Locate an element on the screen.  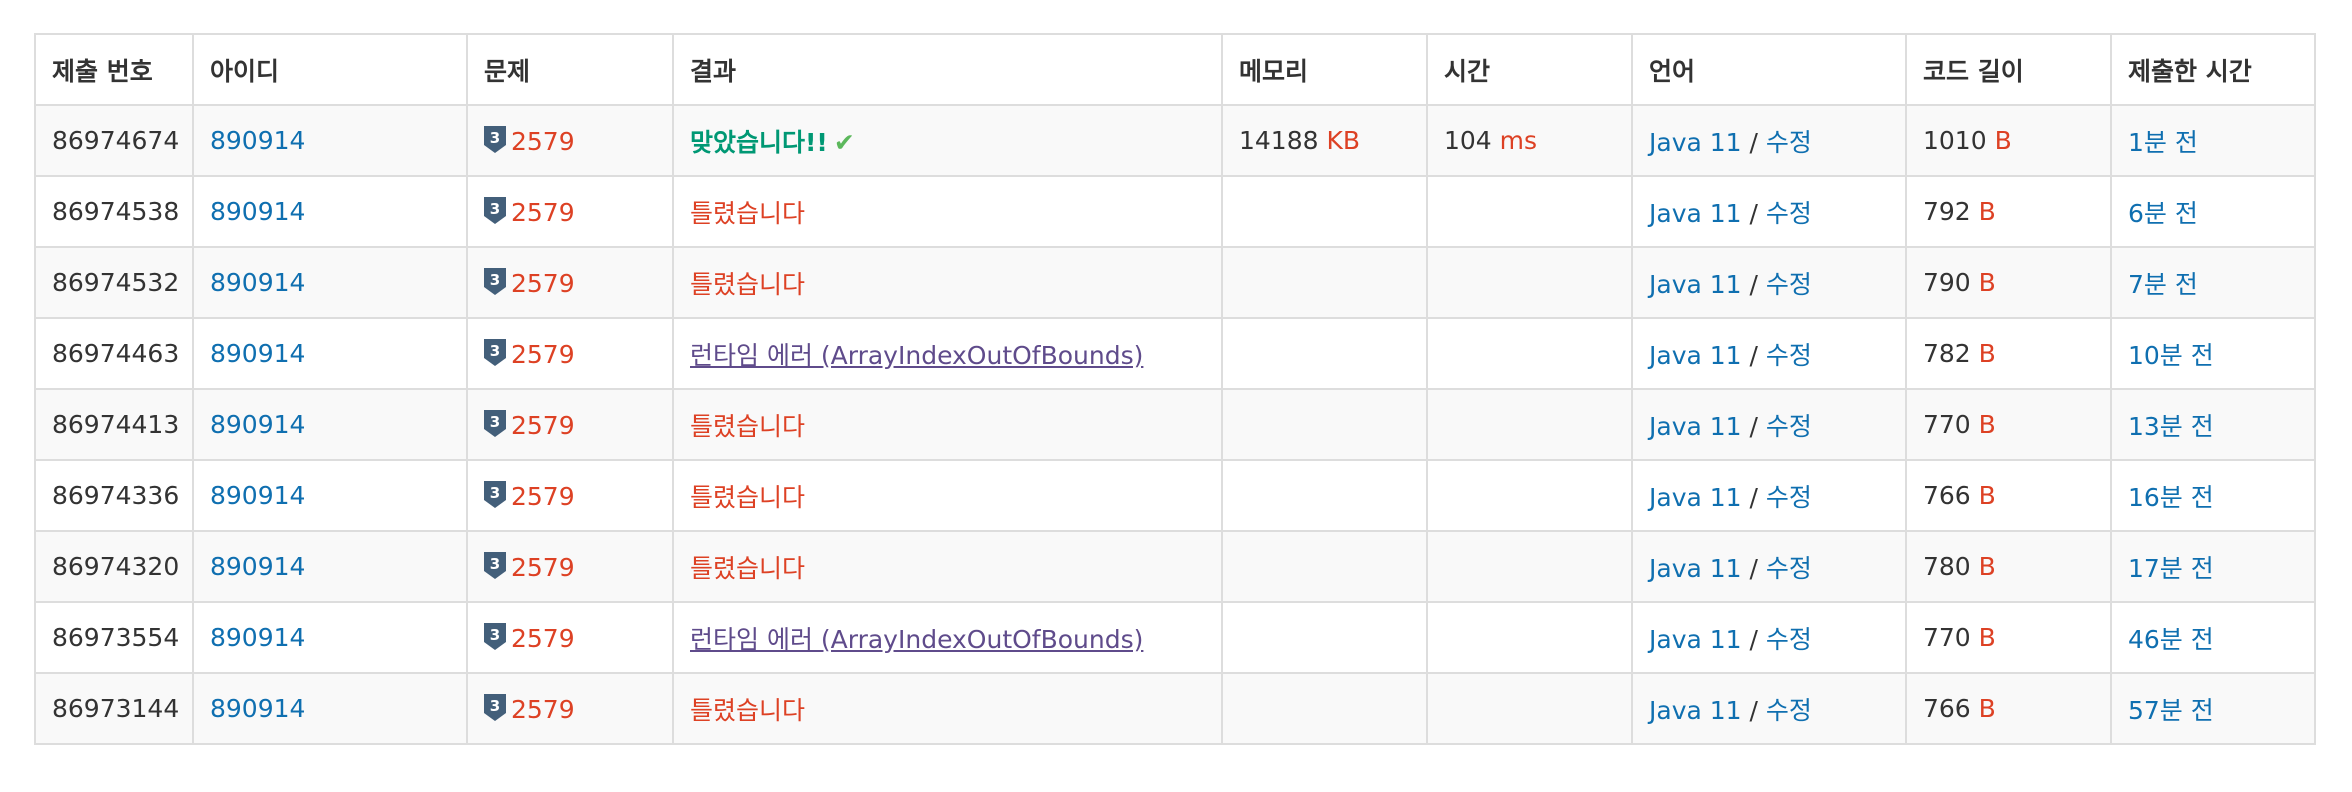
submission-id-value: 86974674 is located at coordinates (116, 140).